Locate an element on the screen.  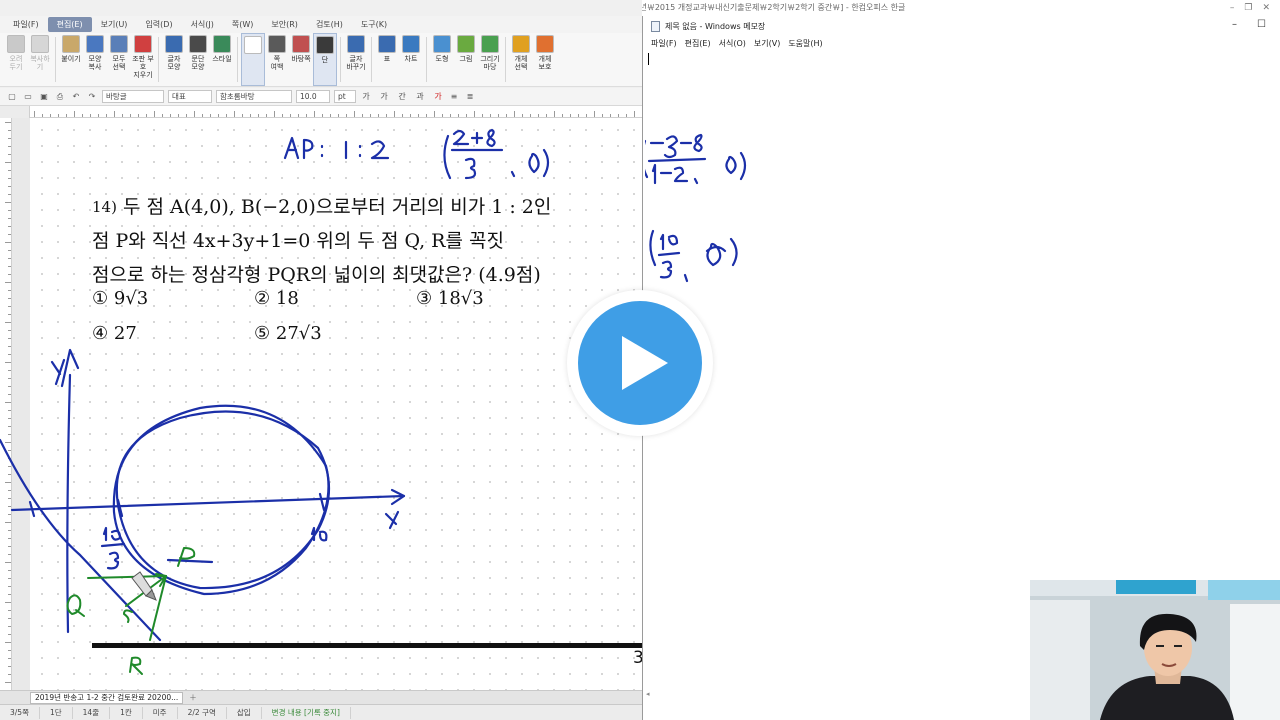
menu-item-6: 보안(R) is located at coordinates (284, 24).